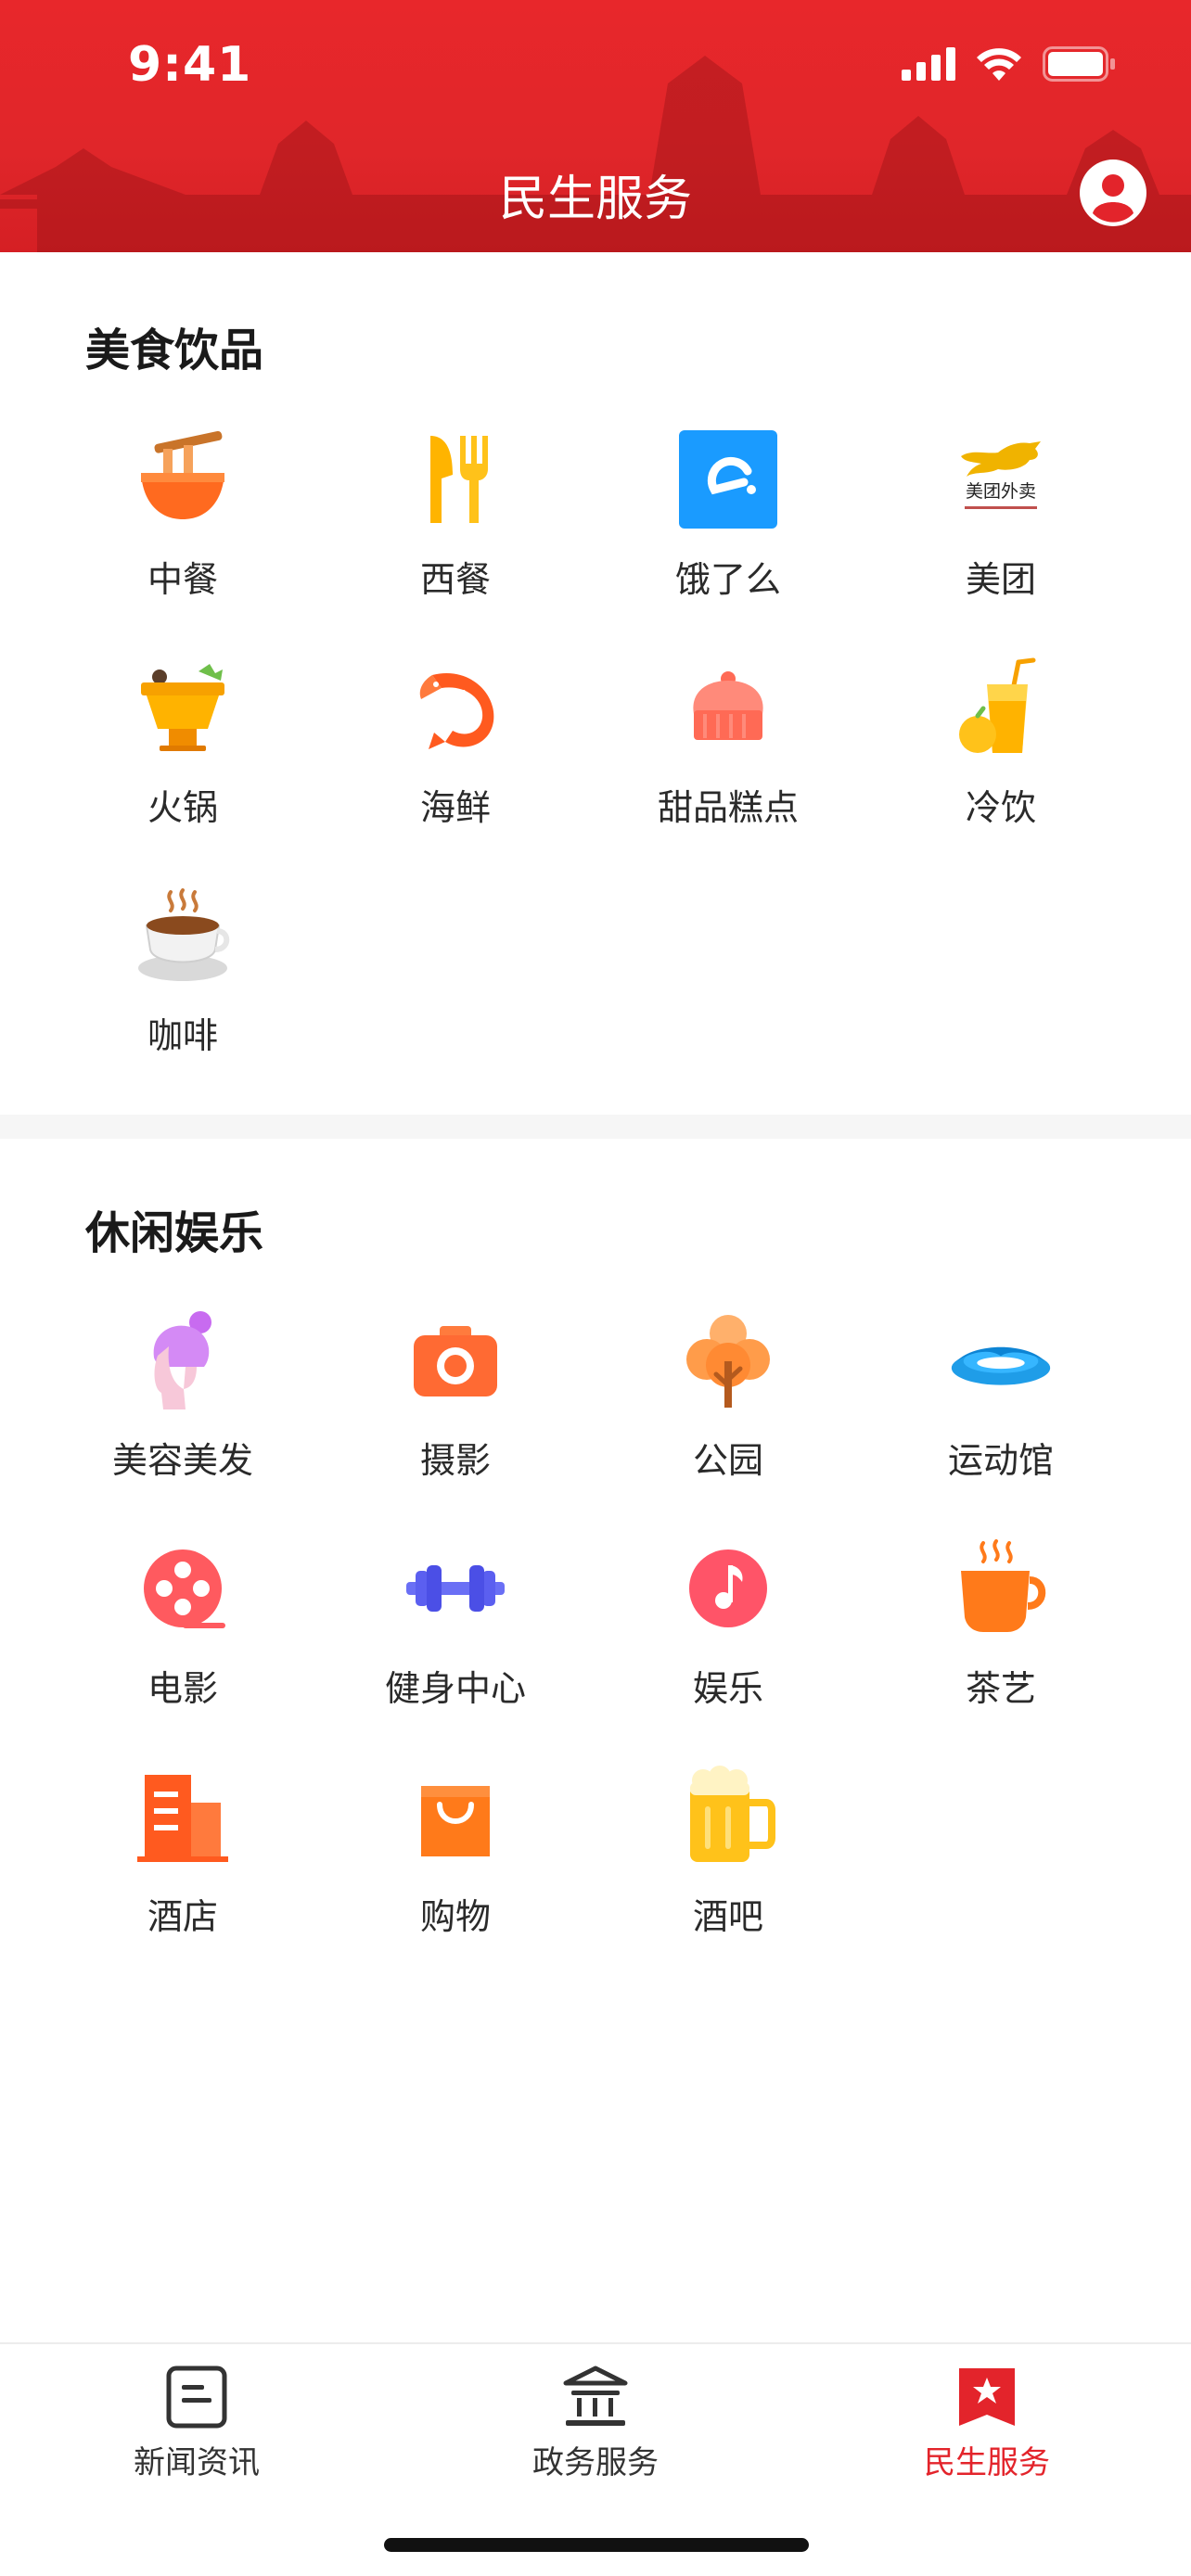  Describe the element at coordinates (182, 1360) in the screenshot. I see `hair-salon-icon` at that location.